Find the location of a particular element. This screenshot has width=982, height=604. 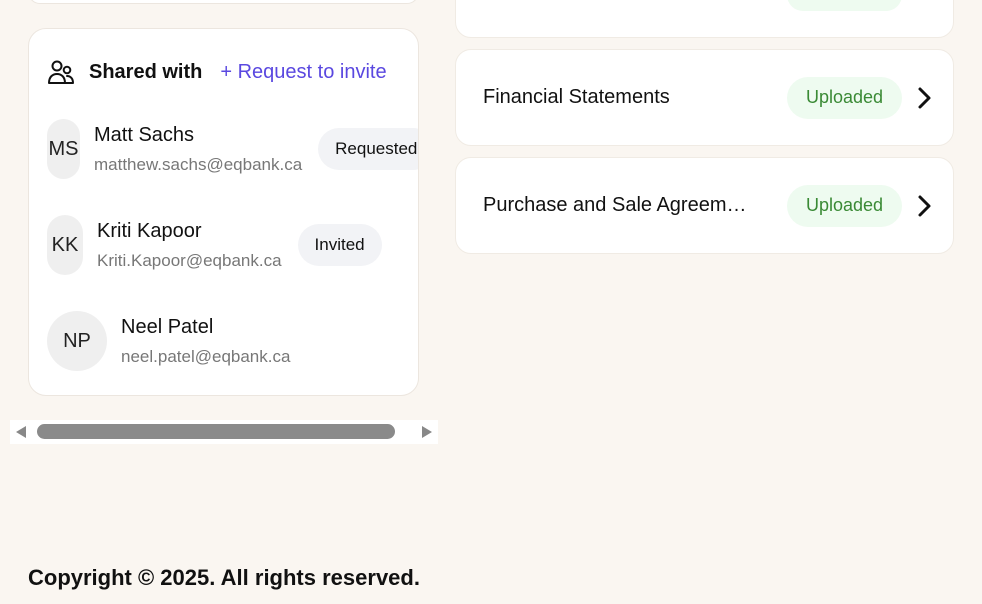

request-invite-link: + Request to invite is located at coordinates (303, 72).